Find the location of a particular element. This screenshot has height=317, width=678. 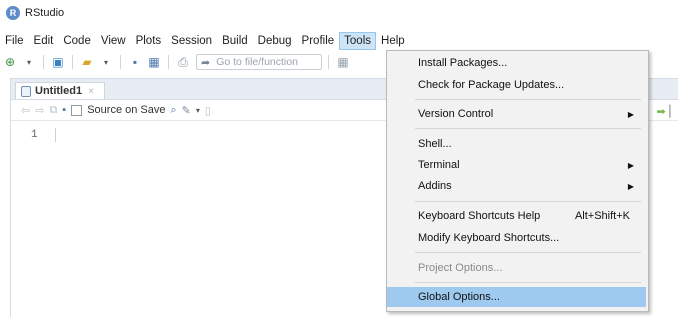

r-file-icon is located at coordinates (26, 91).